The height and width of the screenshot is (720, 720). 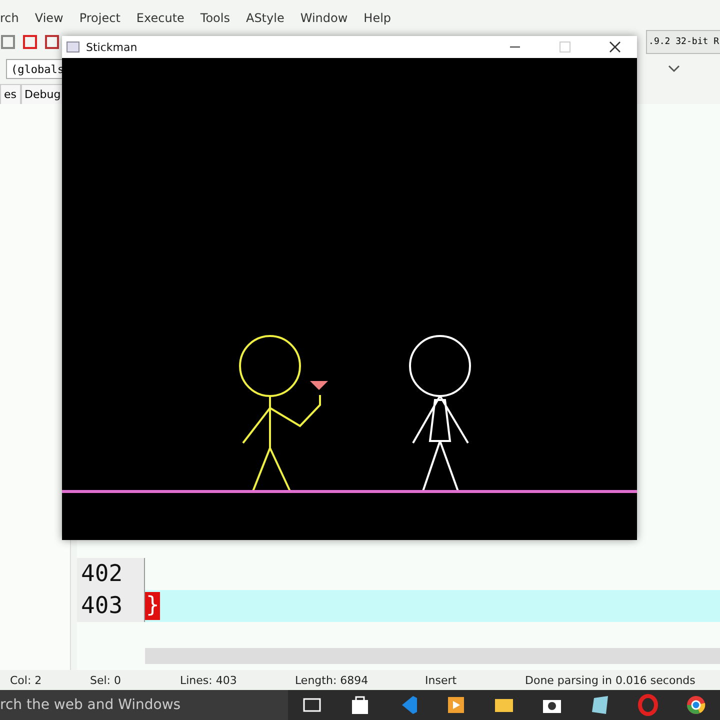 What do you see at coordinates (227, 680) in the screenshot?
I see `status-field: Lines: 403` at bounding box center [227, 680].